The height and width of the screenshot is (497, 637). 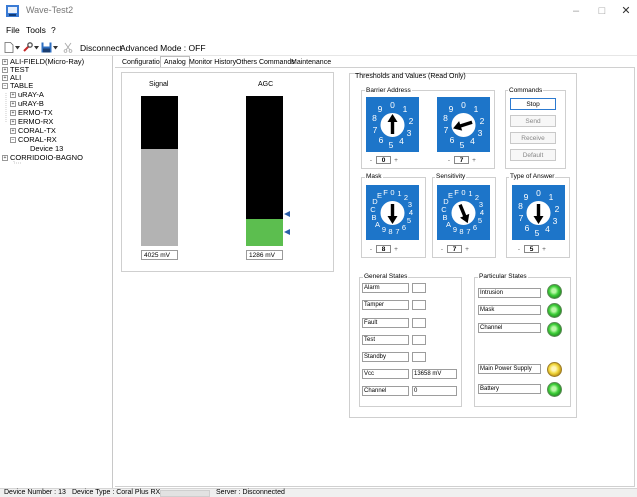 I want to click on tree-node-uray-a: + uRAY-A, so click(x=27, y=95).